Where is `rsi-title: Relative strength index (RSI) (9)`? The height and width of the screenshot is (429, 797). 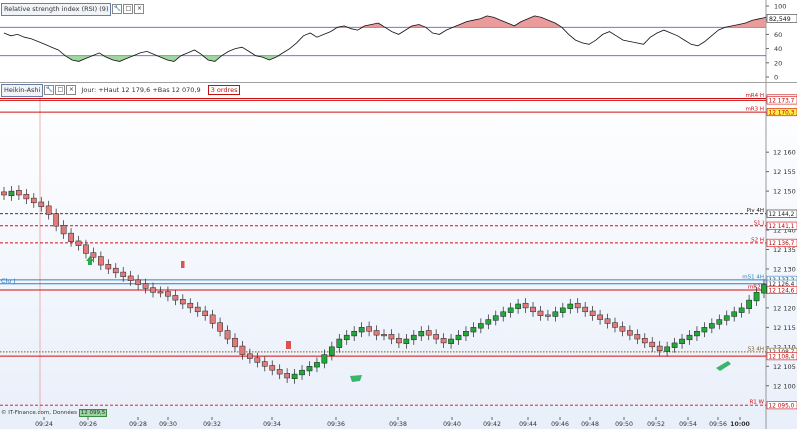
rsi-title: Relative strength index (RSI) (9) is located at coordinates (56, 9).